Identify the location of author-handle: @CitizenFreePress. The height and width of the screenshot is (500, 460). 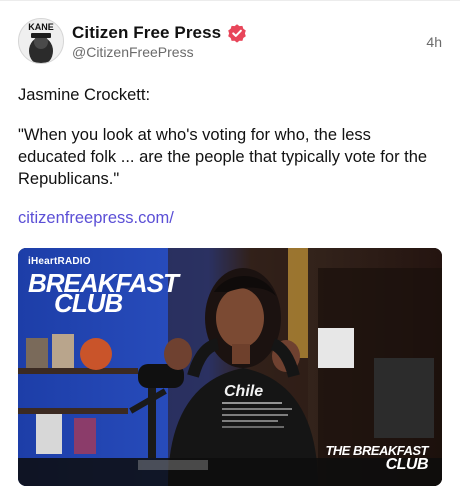
(133, 52).